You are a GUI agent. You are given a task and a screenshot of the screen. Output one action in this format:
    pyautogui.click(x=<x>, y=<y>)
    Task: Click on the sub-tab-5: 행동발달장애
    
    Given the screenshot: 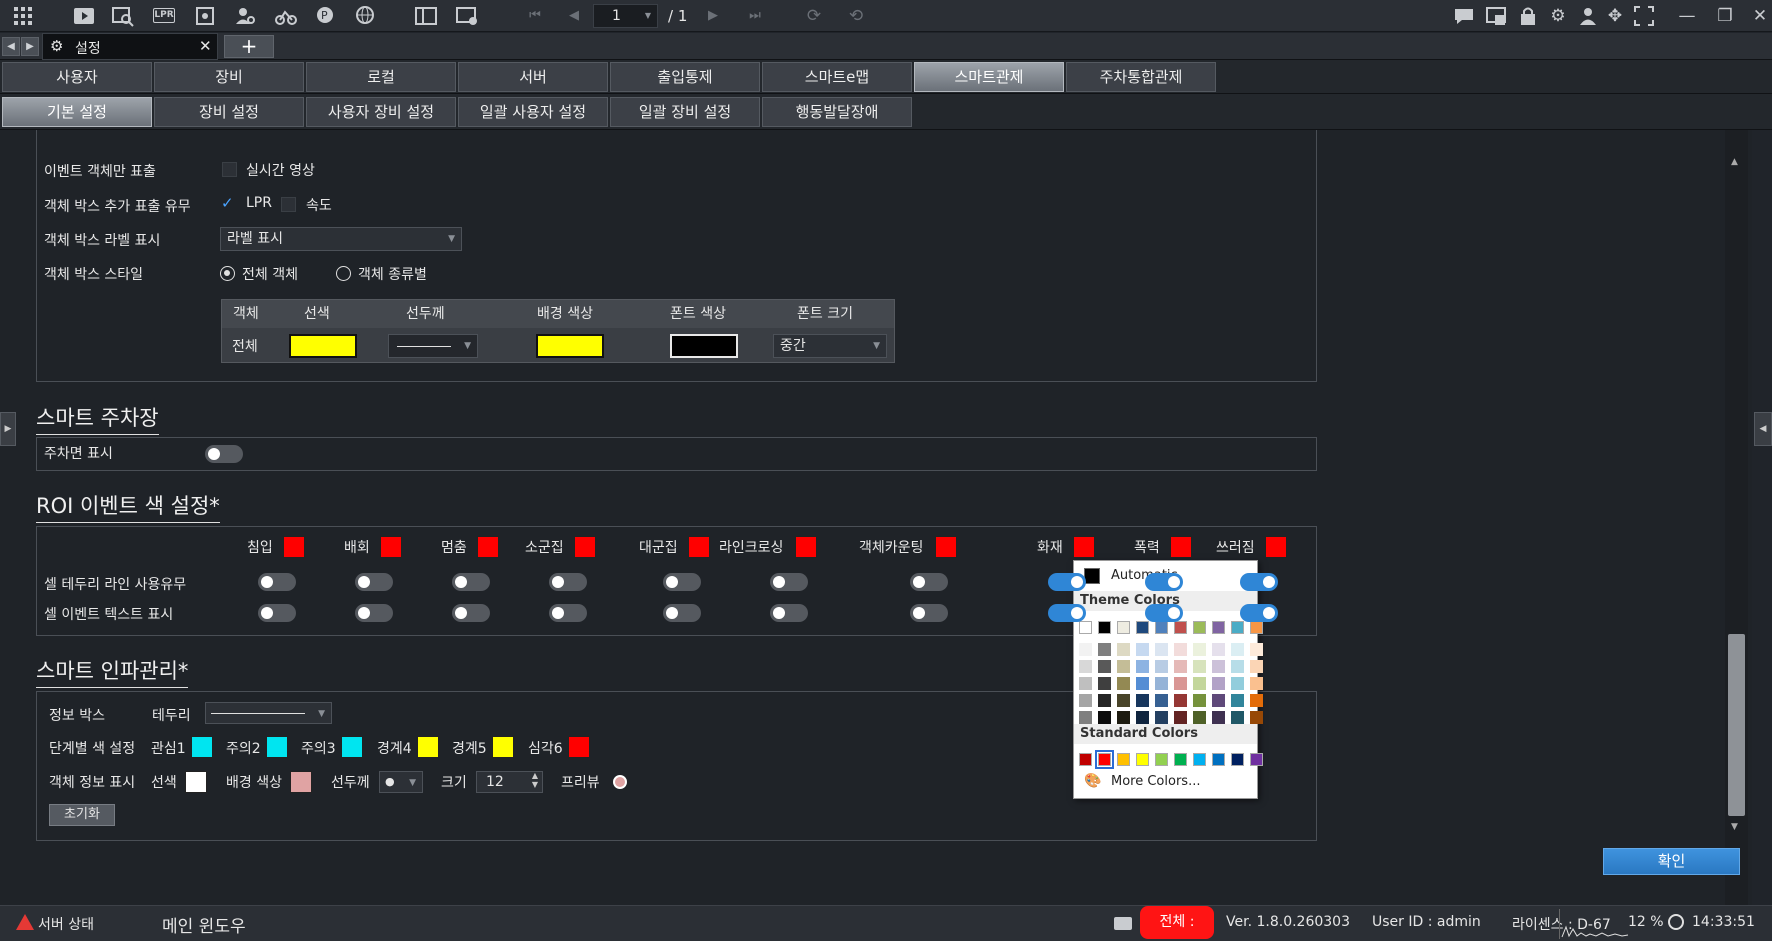 What is the action you would take?
    pyautogui.click(x=837, y=112)
    